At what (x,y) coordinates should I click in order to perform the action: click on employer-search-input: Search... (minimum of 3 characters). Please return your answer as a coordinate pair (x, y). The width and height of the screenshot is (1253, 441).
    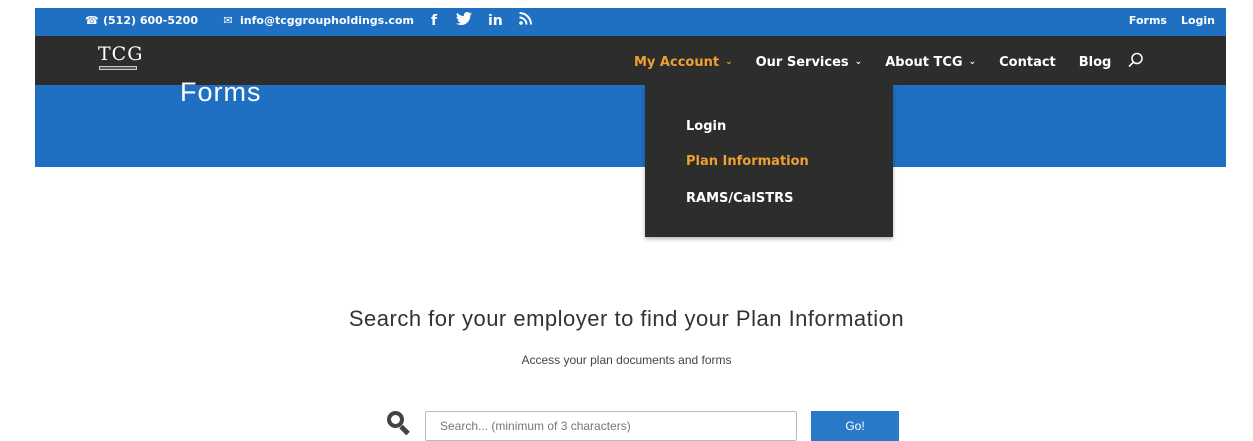
    Looking at the image, I should click on (611, 426).